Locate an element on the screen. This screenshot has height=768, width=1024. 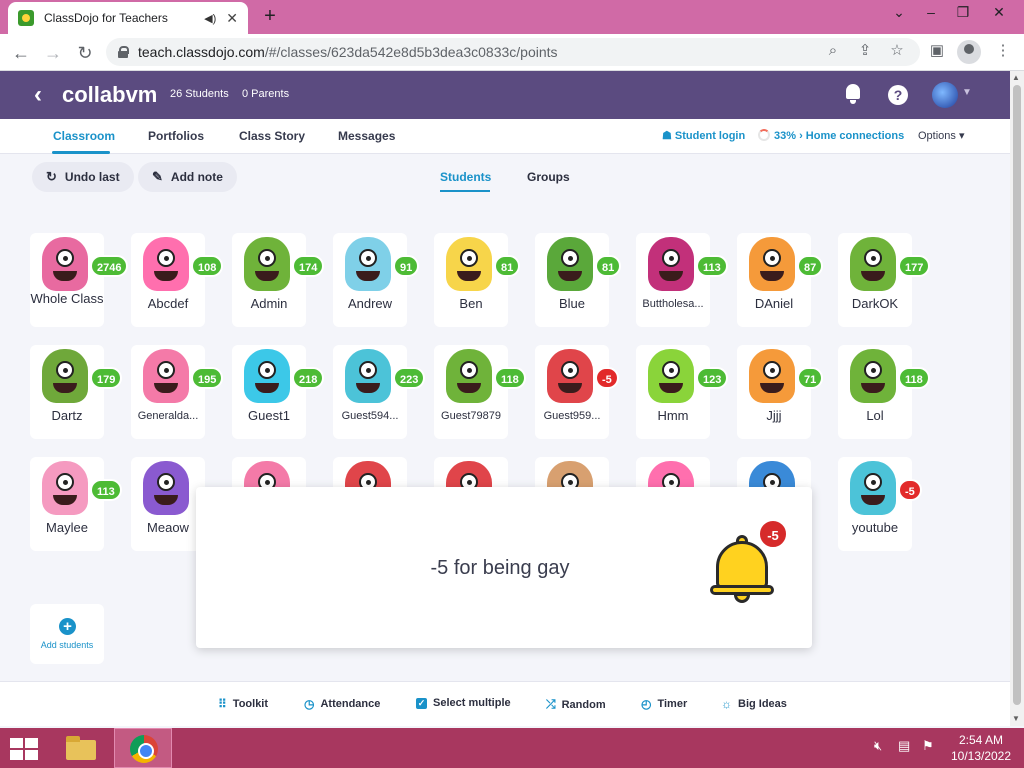
notifications-bell-icon is located at coordinates (853, 94).